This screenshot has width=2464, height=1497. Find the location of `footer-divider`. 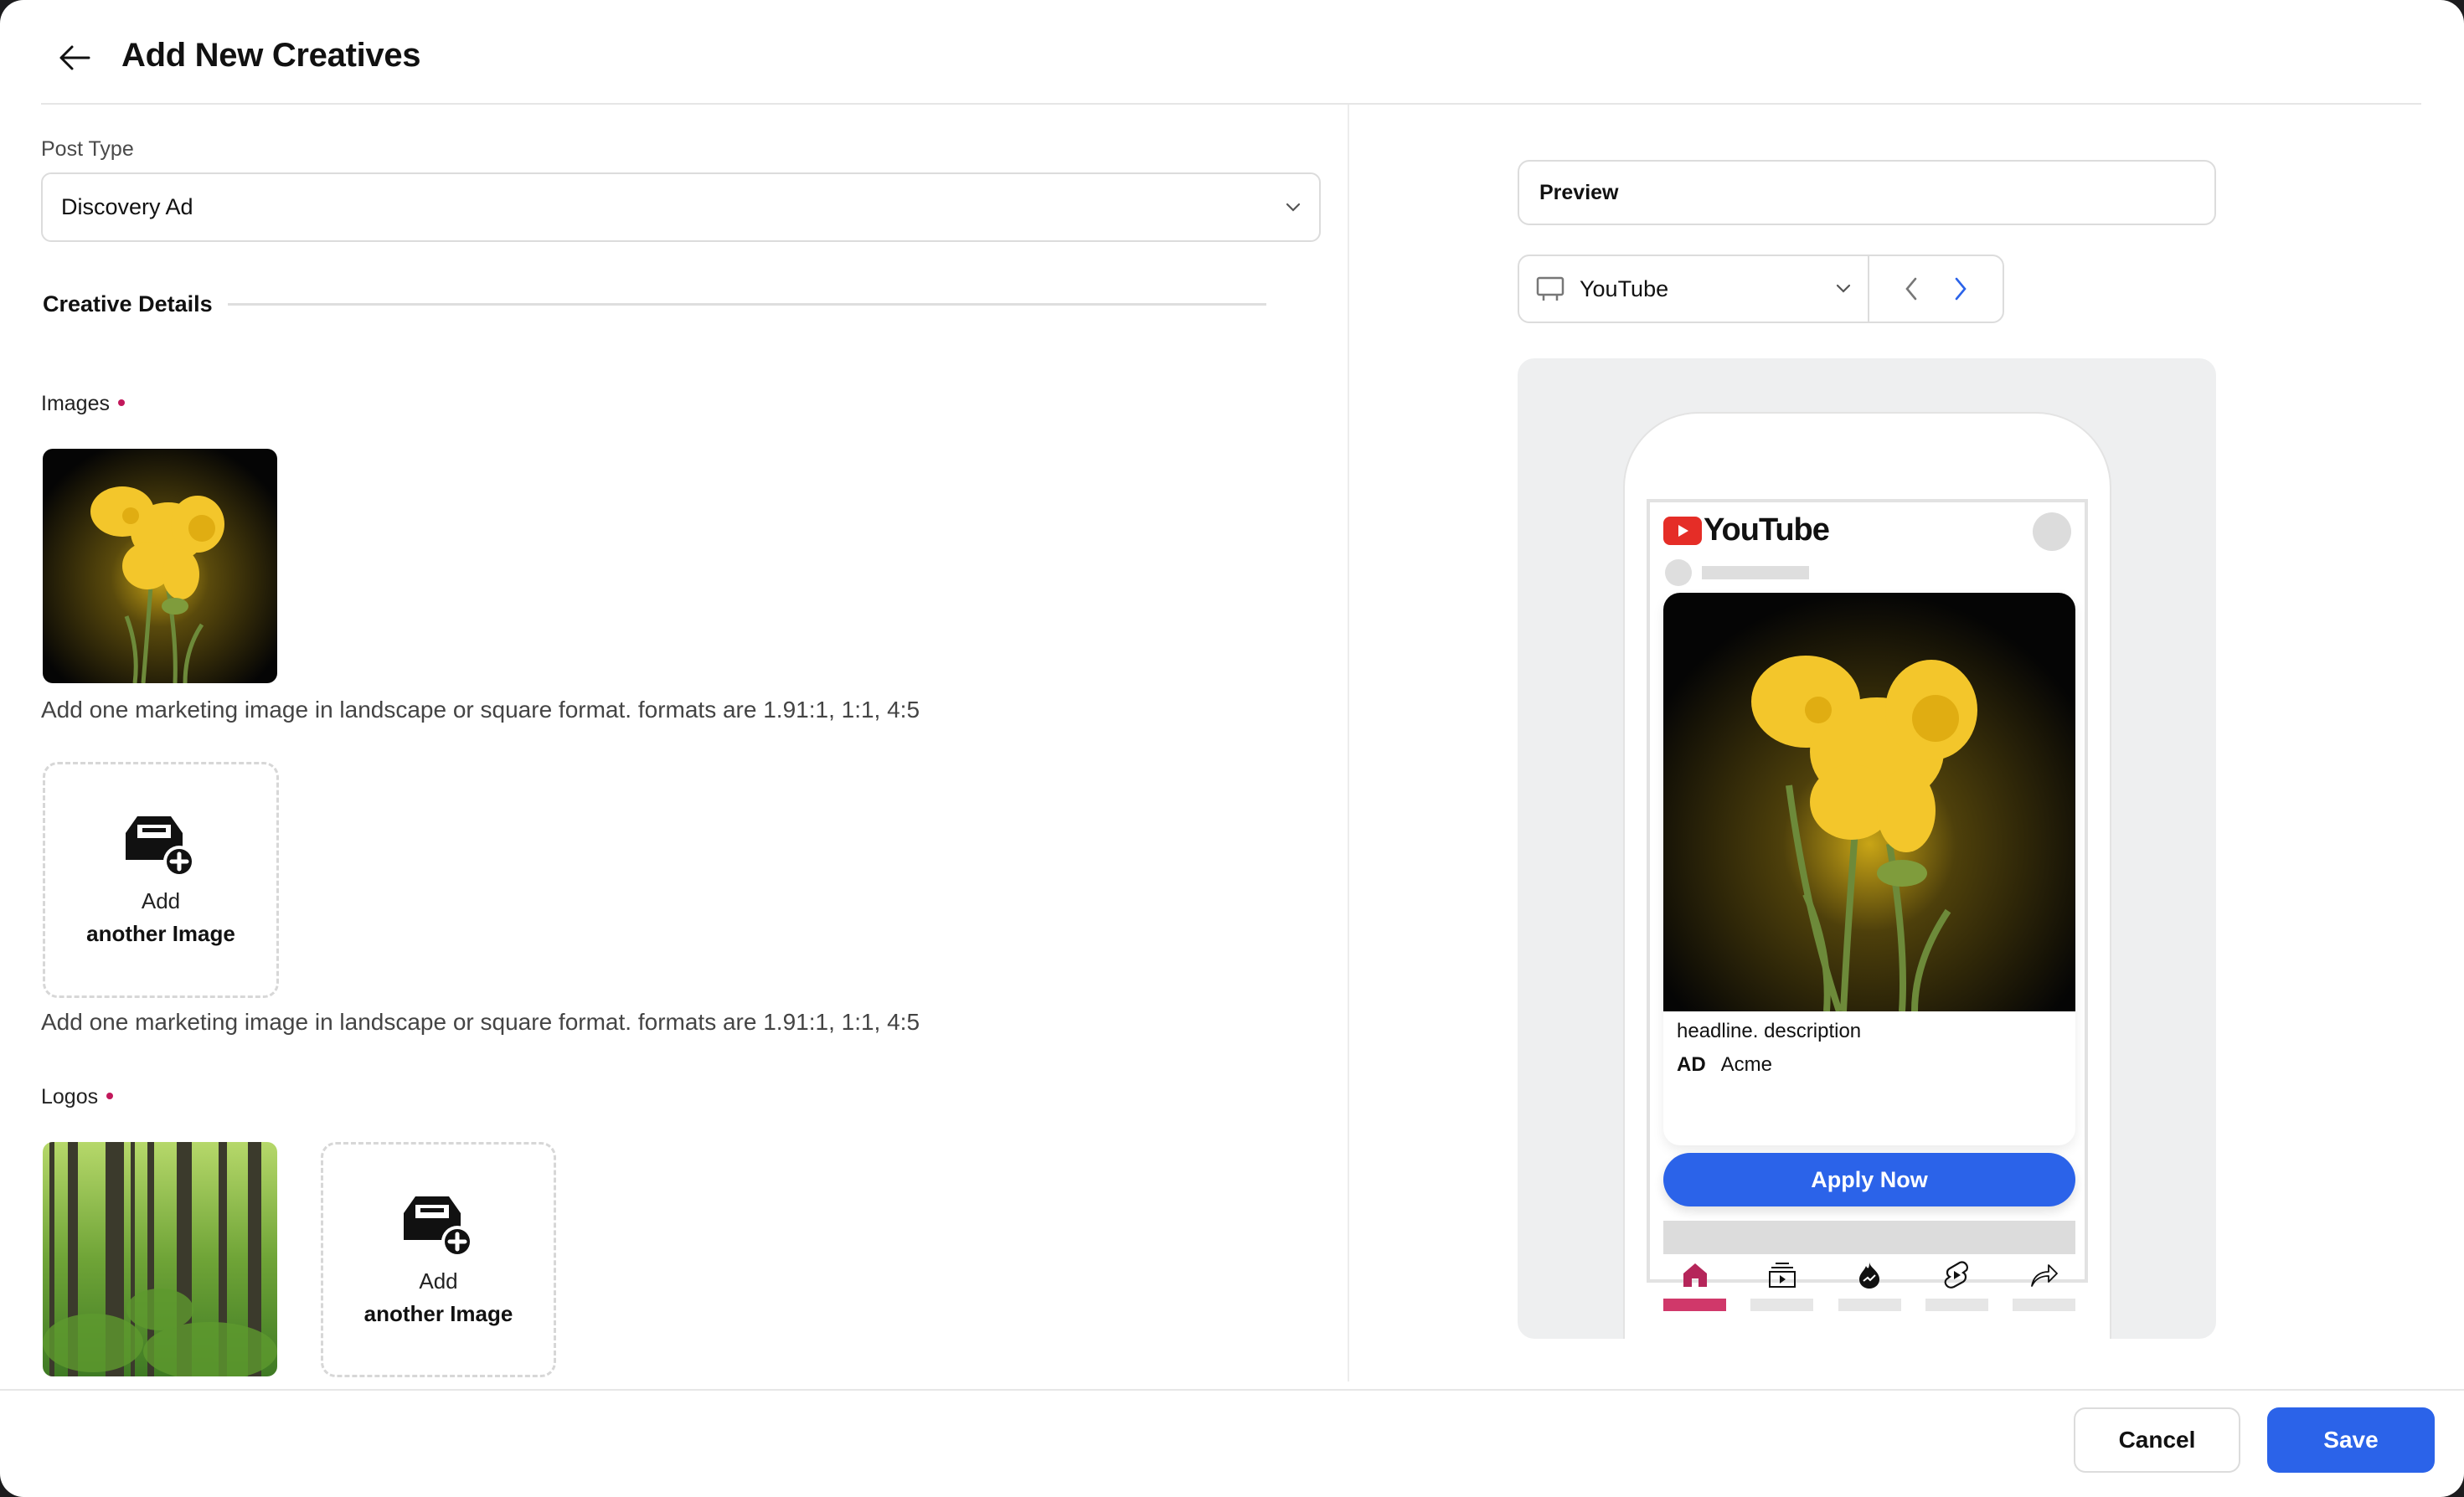

footer-divider is located at coordinates (1232, 1390).